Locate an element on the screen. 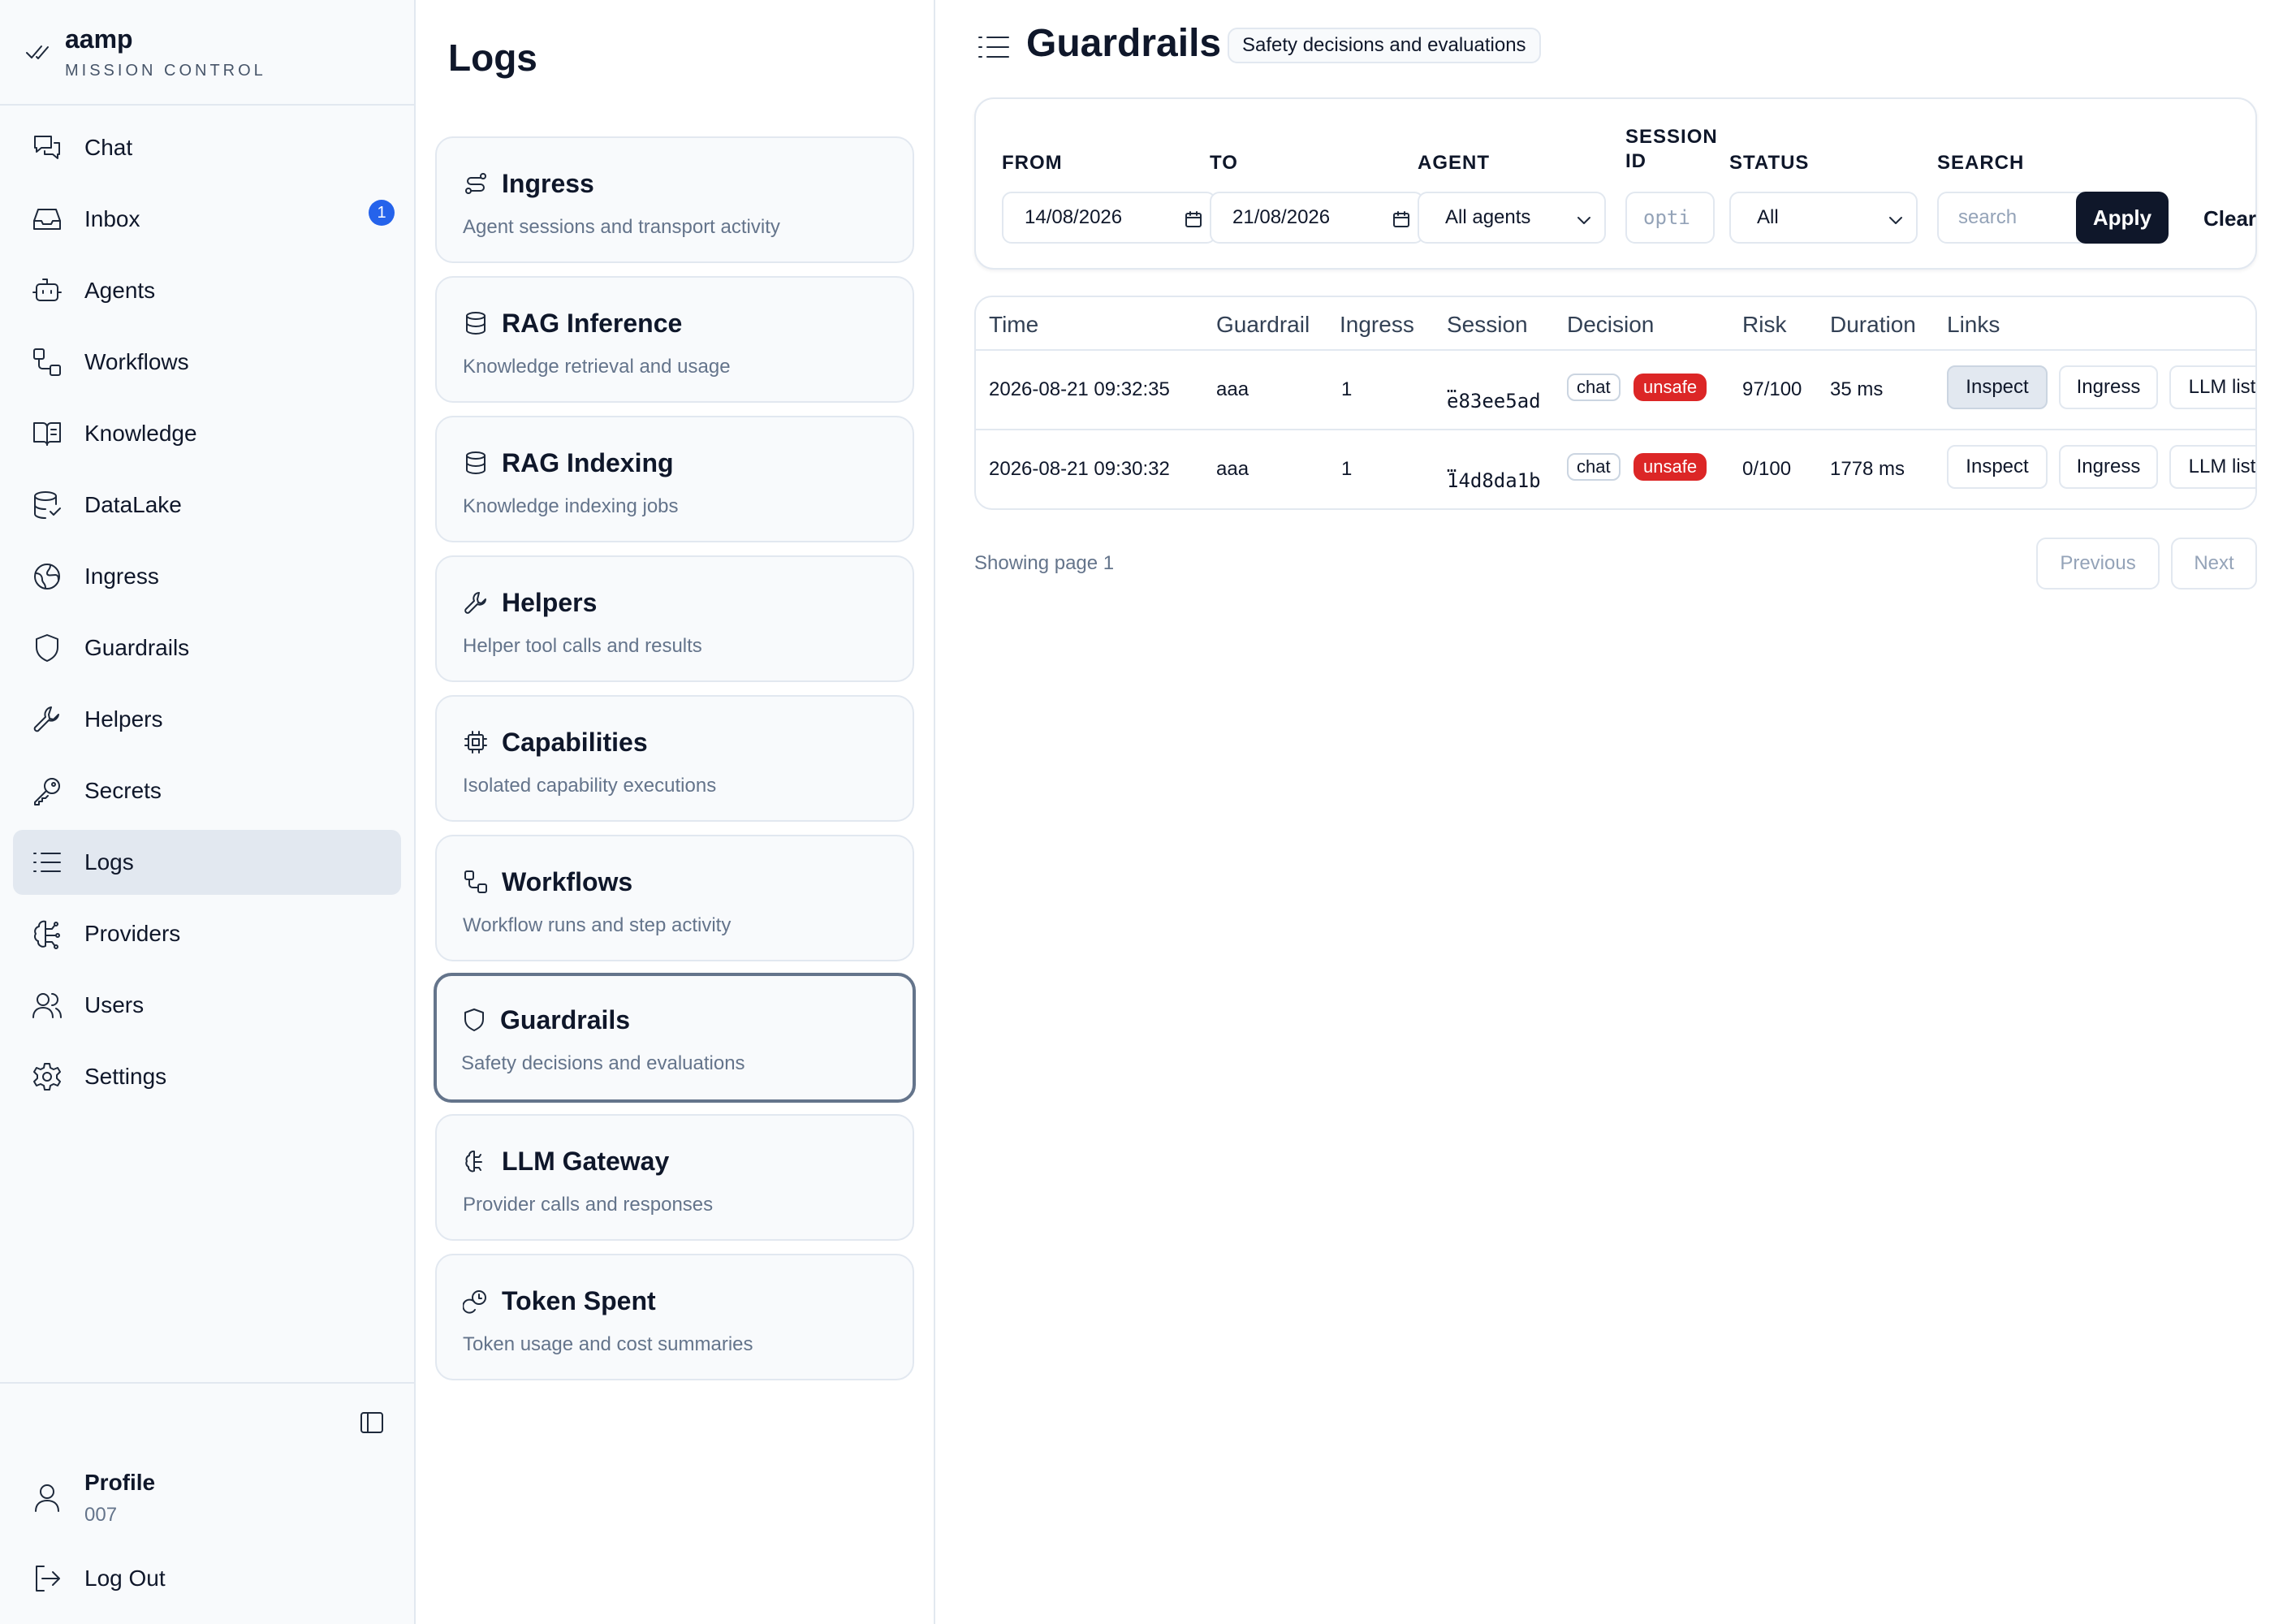 The image size is (2296, 1624). sidebar-item-knowledge: Knowledge is located at coordinates (207, 434).